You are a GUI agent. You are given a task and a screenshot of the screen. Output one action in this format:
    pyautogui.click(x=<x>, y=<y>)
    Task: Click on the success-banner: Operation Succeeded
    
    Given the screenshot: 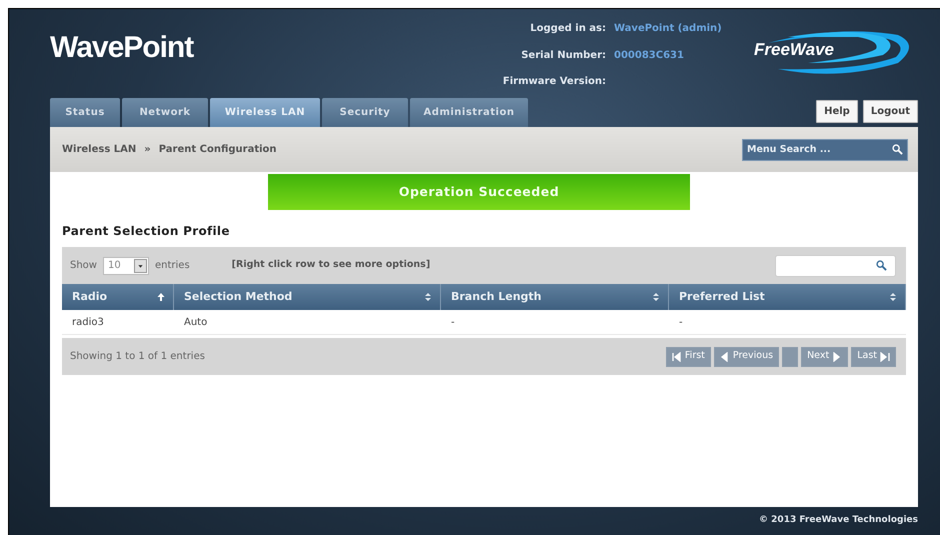 What is the action you would take?
    pyautogui.click(x=479, y=192)
    